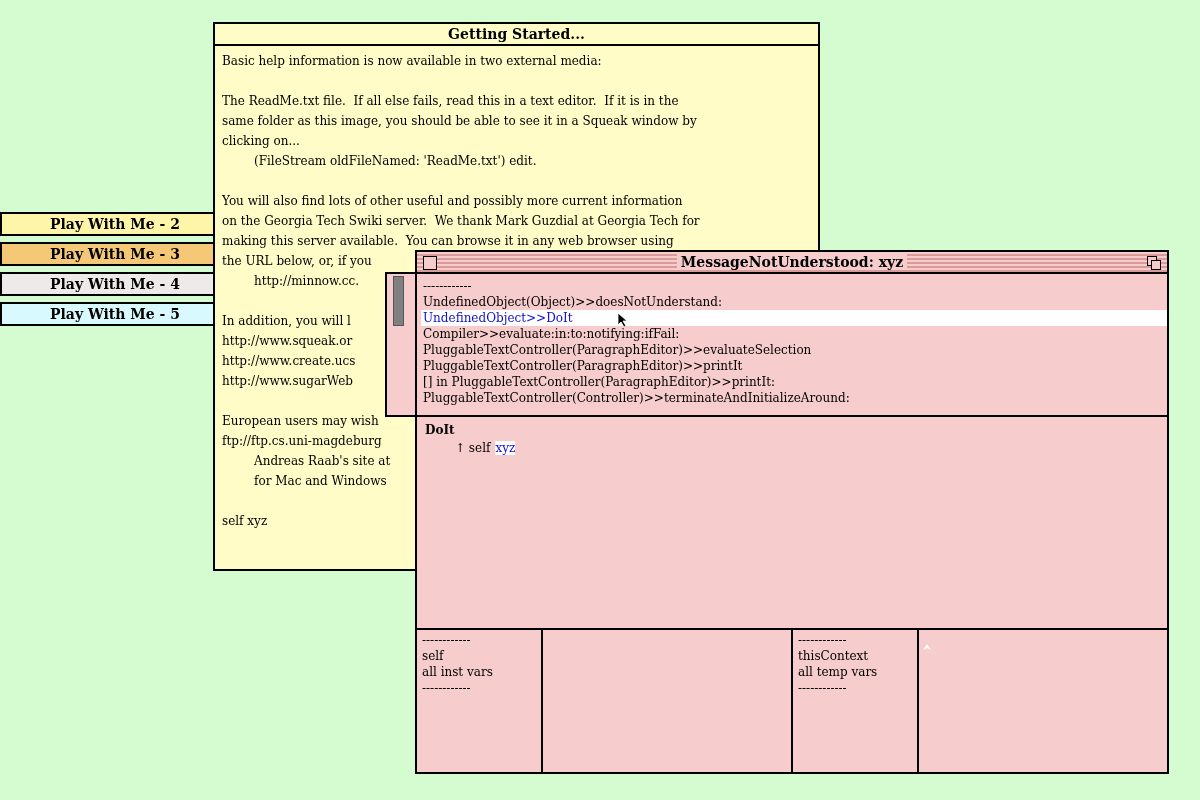  I want to click on text-line: http://www.squeak.or, so click(287, 341).